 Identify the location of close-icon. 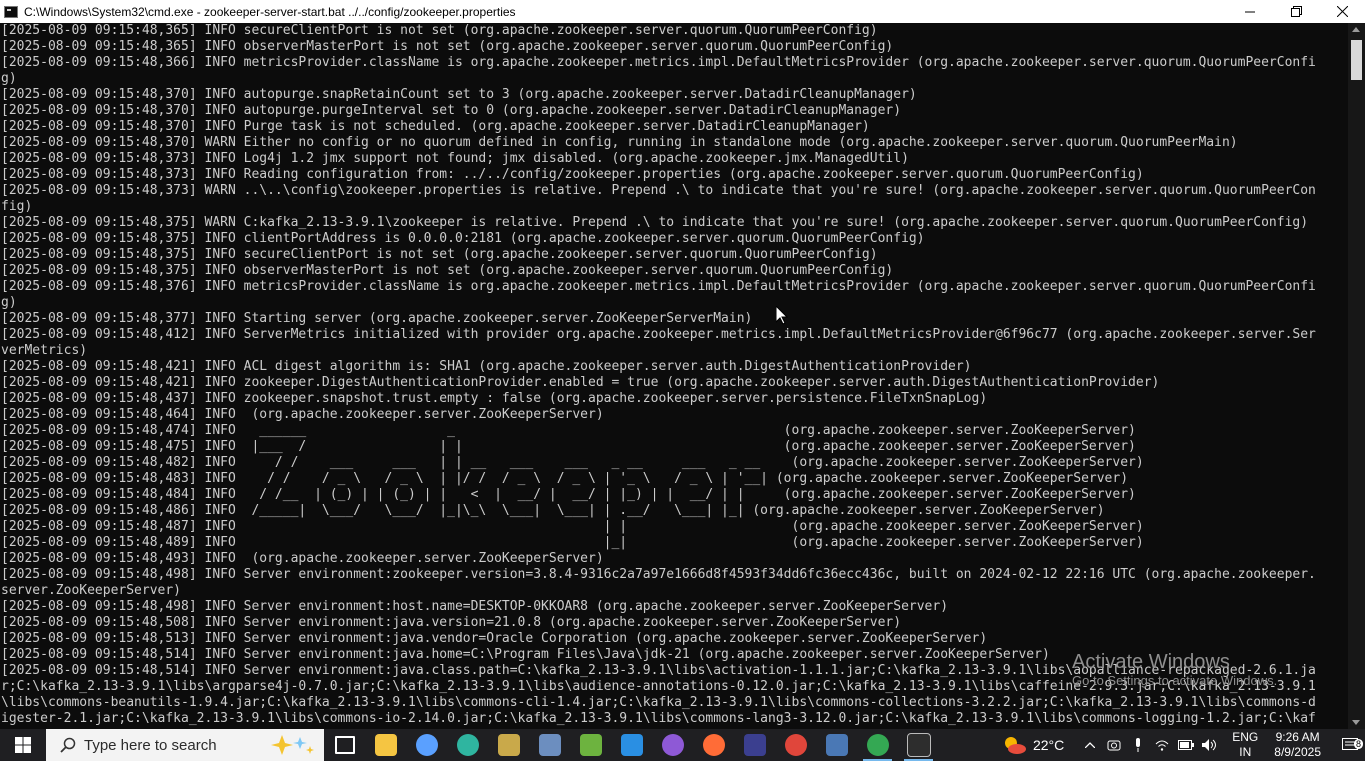
(1342, 11).